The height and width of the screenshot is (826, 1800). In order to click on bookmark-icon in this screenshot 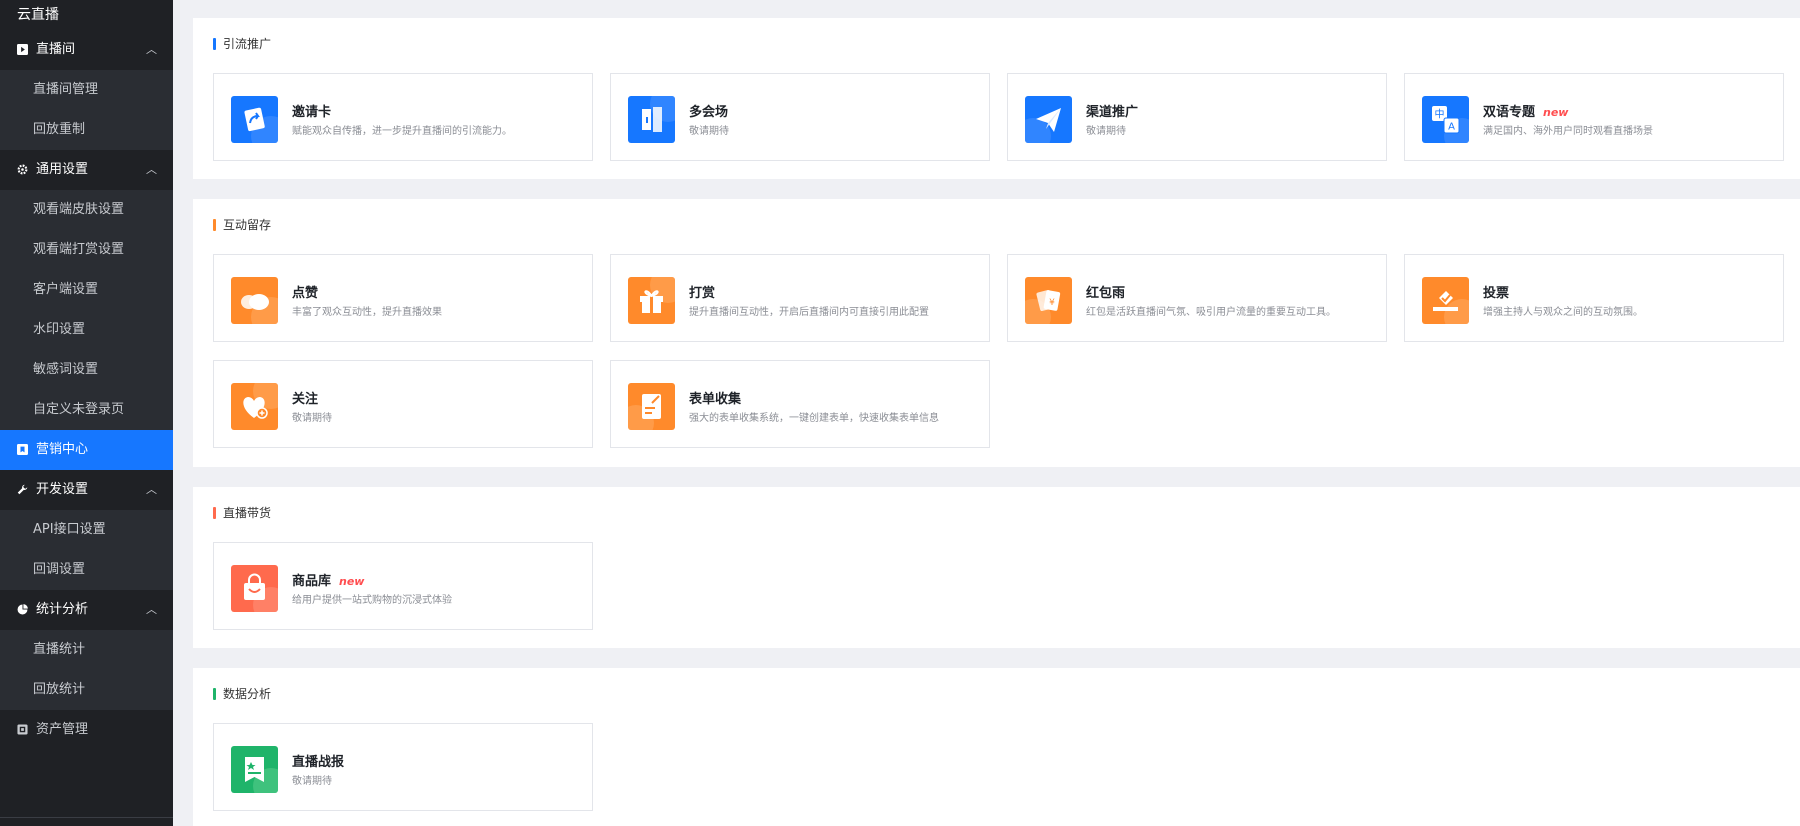, I will do `click(22, 449)`.